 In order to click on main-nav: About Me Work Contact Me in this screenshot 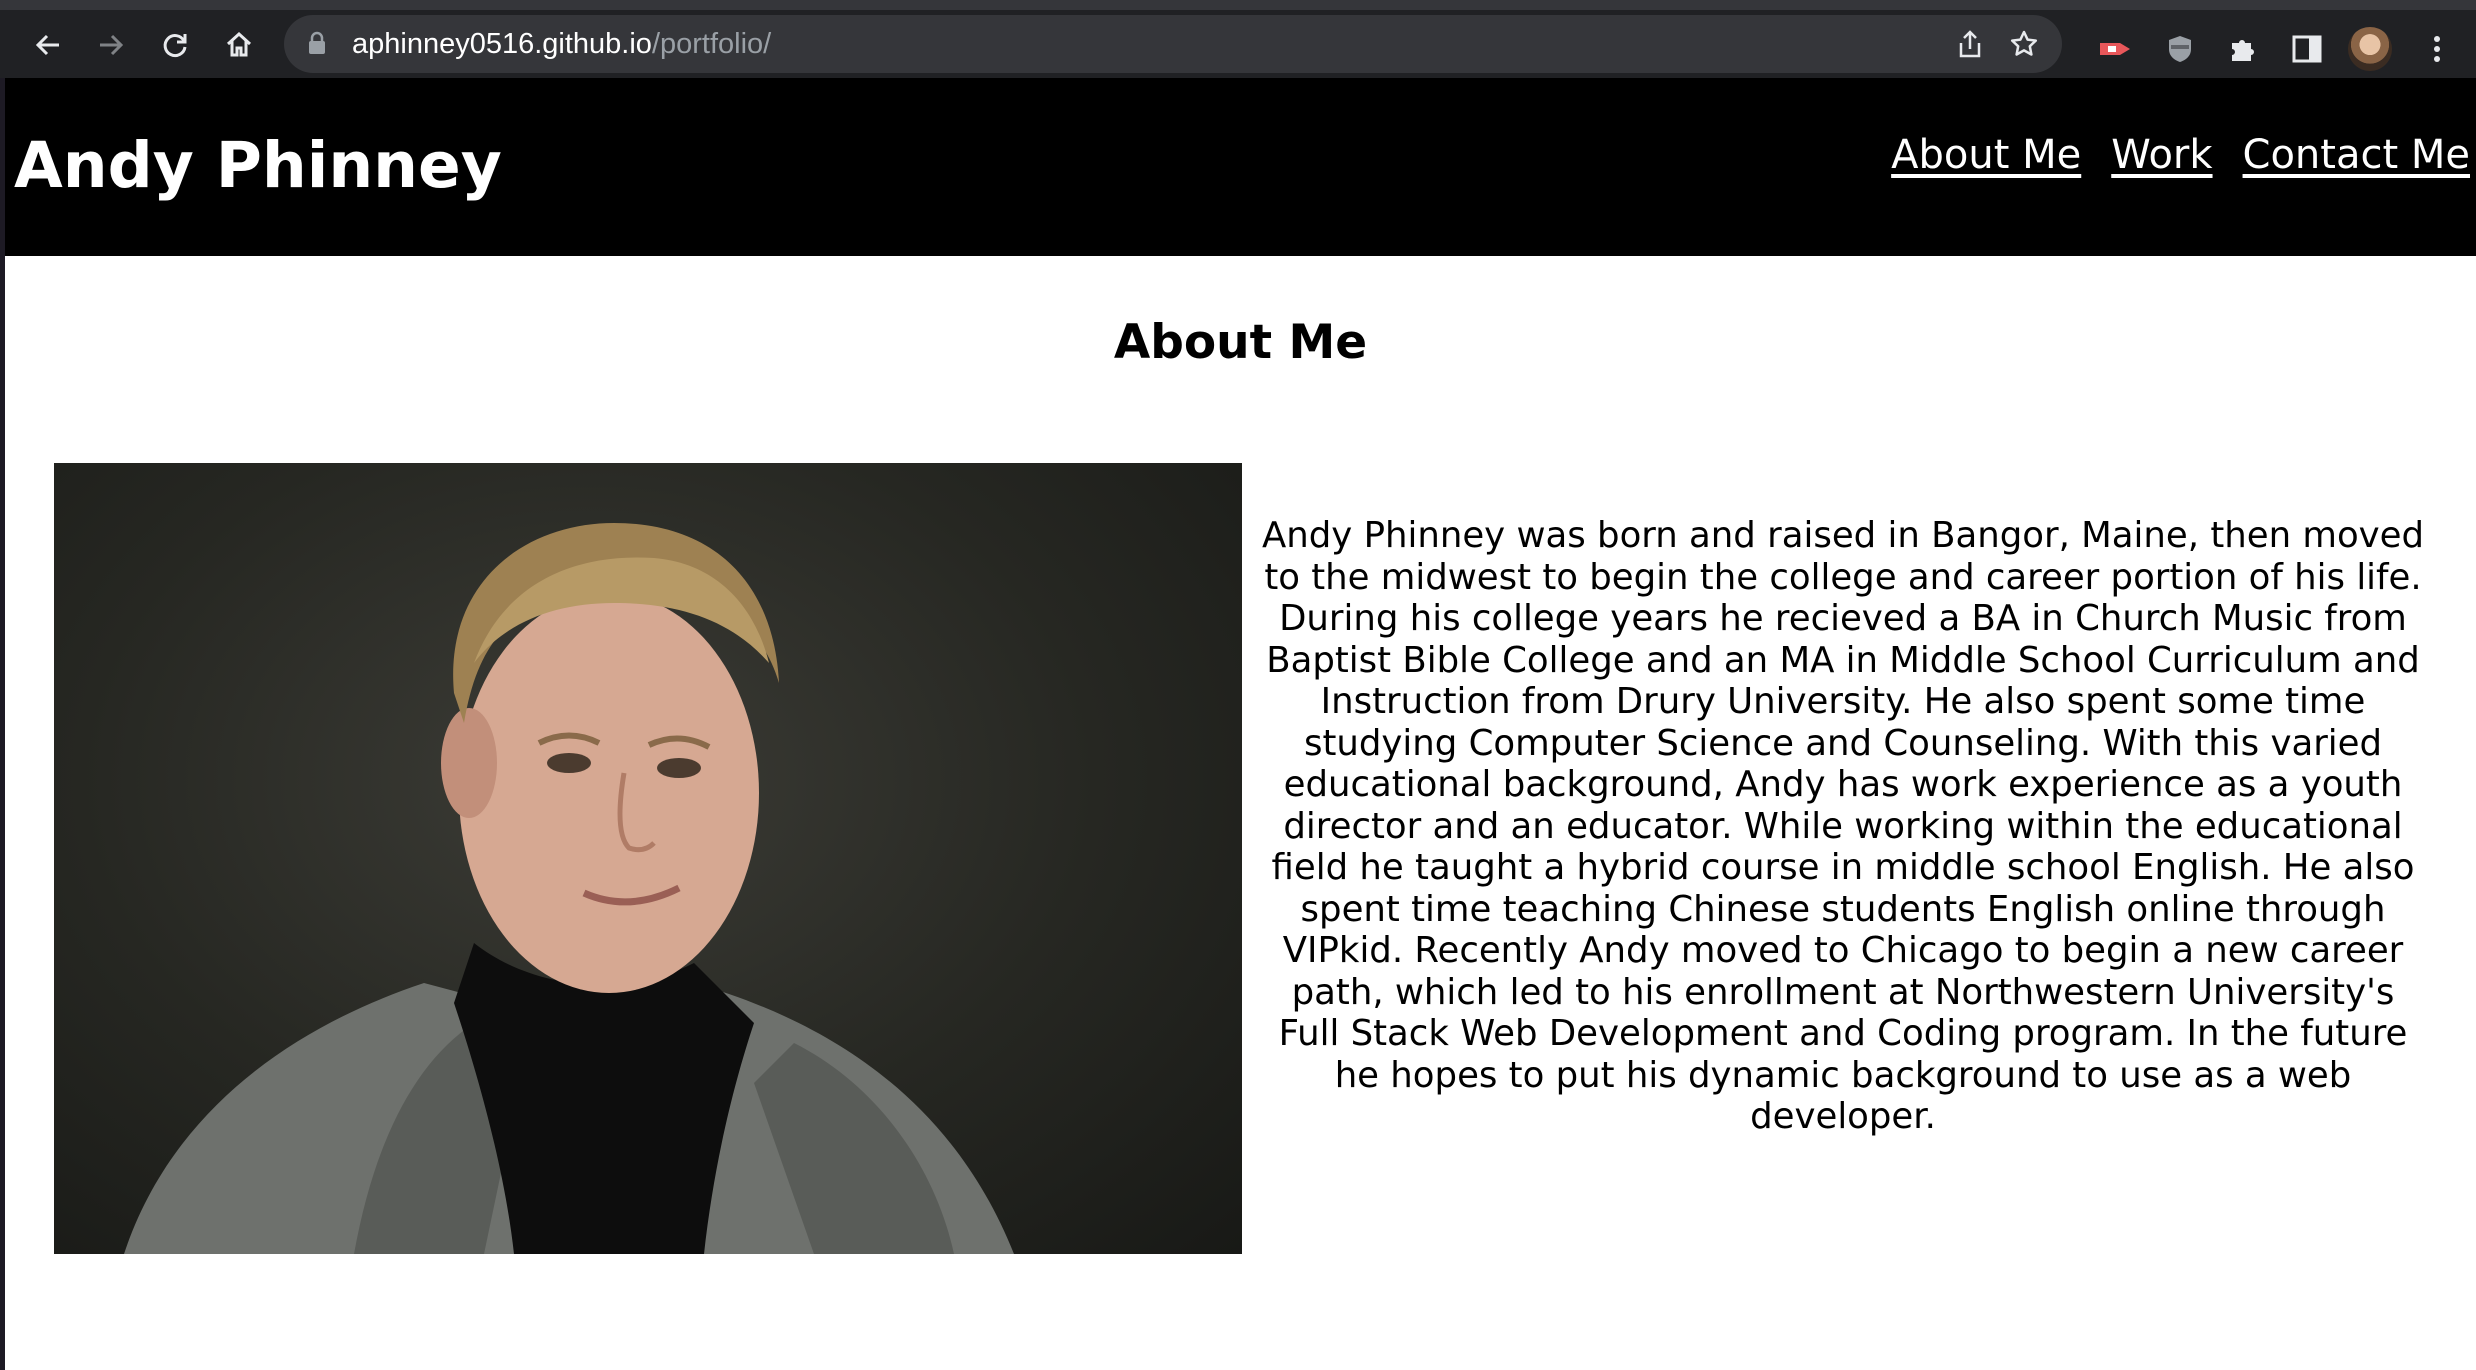, I will do `click(2180, 155)`.